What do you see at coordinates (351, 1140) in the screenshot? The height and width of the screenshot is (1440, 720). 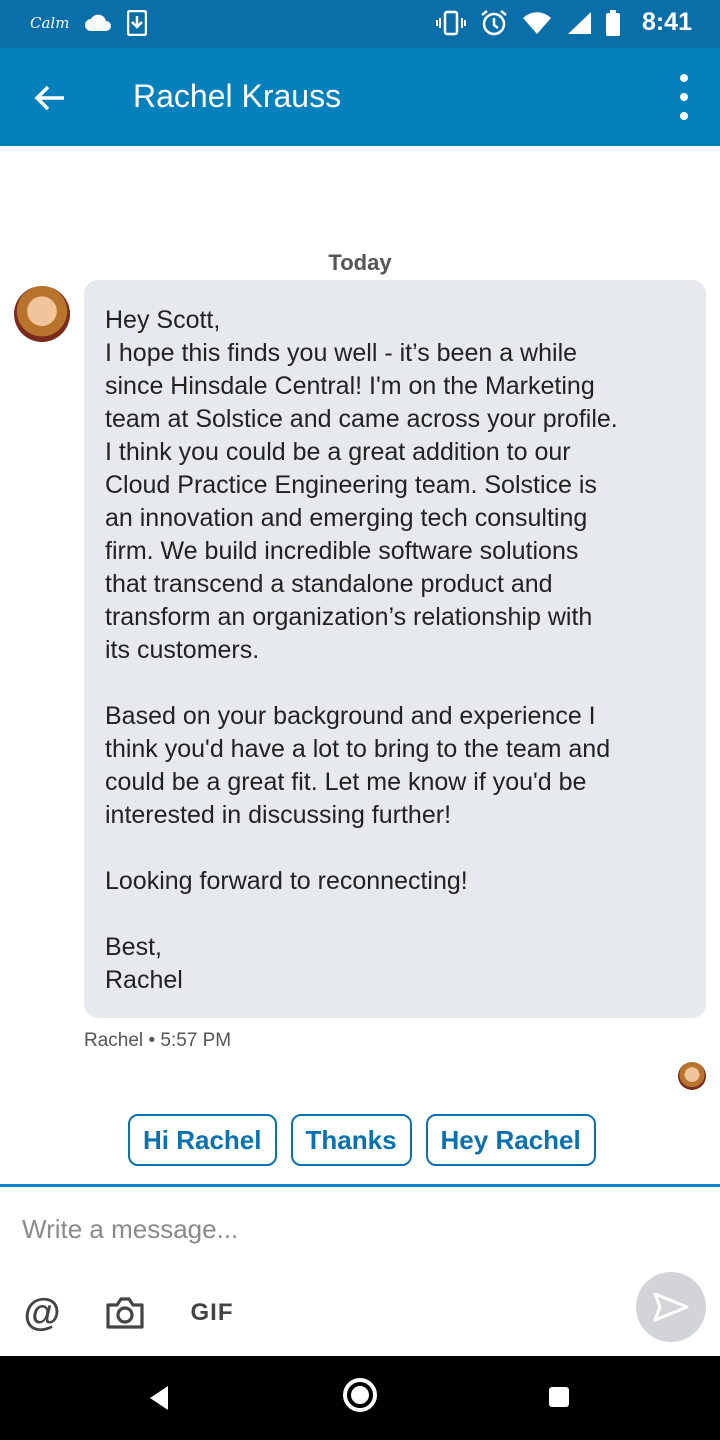 I see `quick-reply-thanks: Thanks` at bounding box center [351, 1140].